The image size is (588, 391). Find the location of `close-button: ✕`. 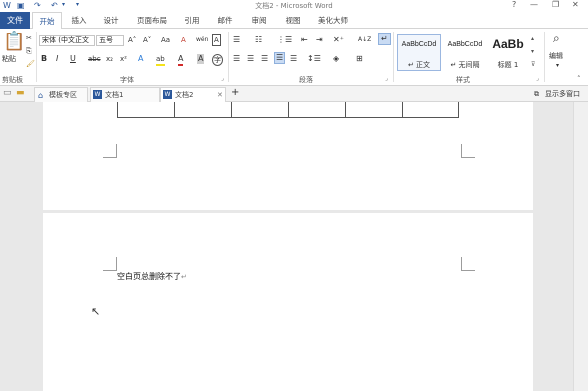

close-button: ✕ is located at coordinates (575, 4).